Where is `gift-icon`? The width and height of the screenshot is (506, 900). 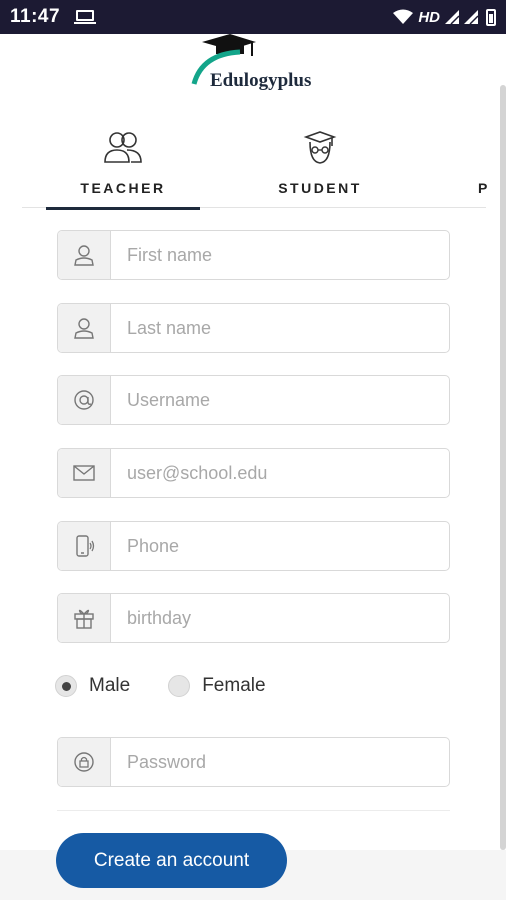
gift-icon is located at coordinates (84, 618).